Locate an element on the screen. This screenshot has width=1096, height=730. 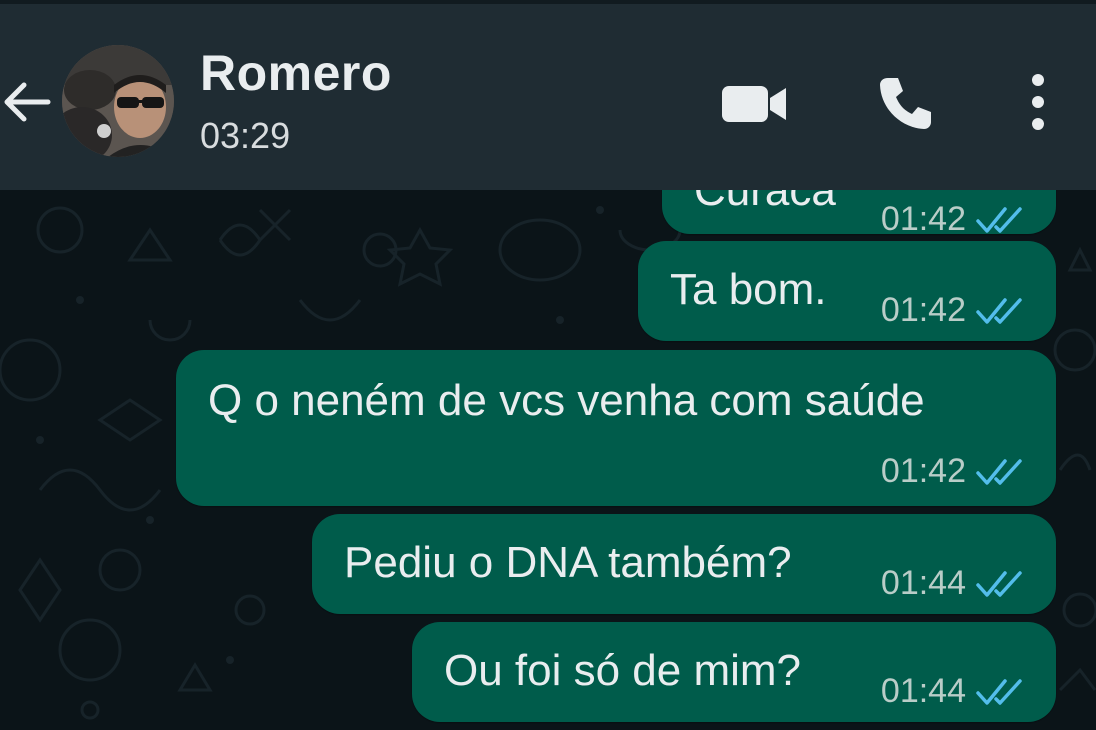
message-bubble: Curaca 01:42 is located at coordinates (859, 214).